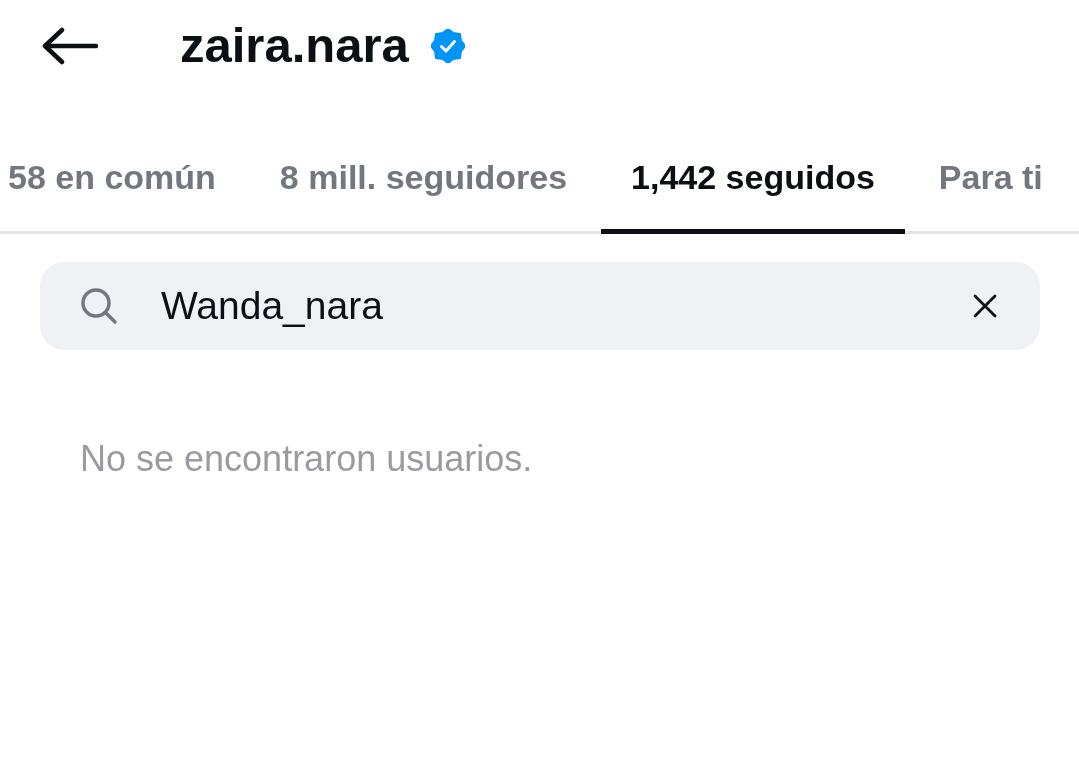 The width and height of the screenshot is (1079, 764). What do you see at coordinates (753, 177) in the screenshot?
I see `tab: 1,442 seguidos` at bounding box center [753, 177].